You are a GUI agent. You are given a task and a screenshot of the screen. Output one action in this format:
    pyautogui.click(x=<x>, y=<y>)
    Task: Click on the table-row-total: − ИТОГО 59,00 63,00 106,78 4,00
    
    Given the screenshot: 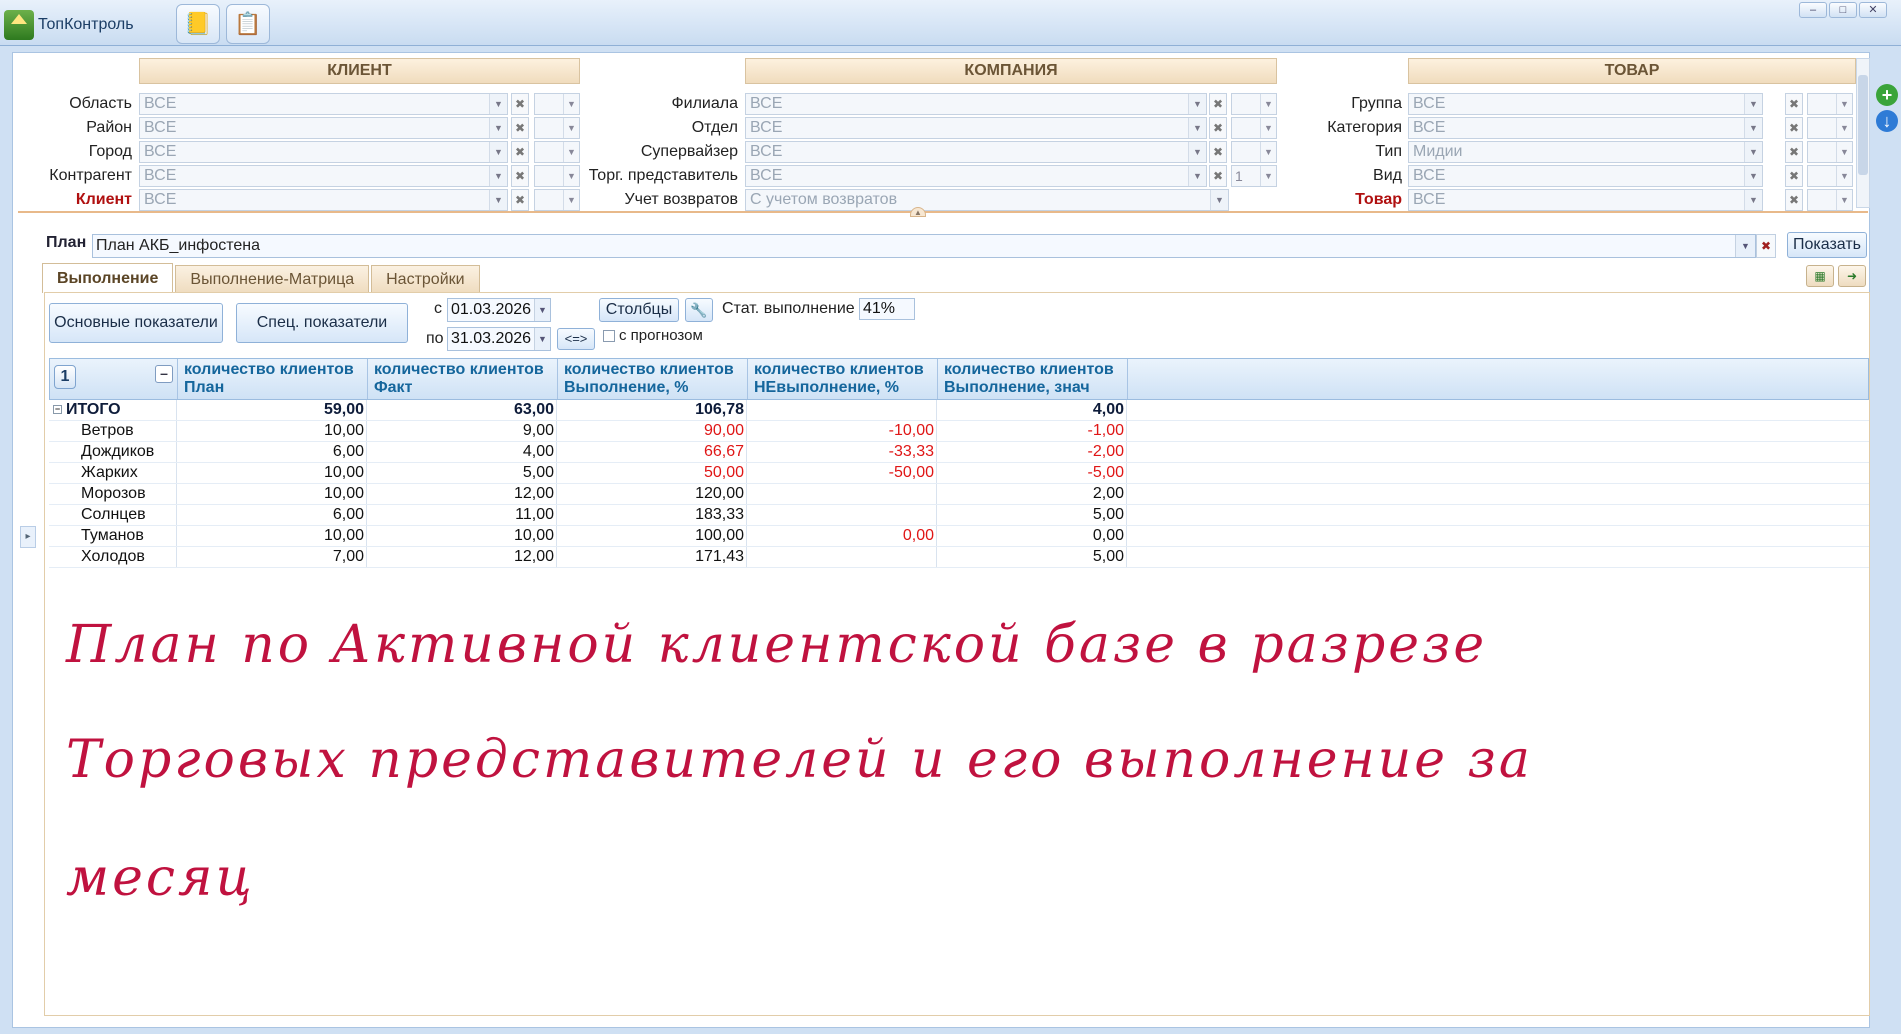 What is the action you would take?
    pyautogui.click(x=959, y=410)
    